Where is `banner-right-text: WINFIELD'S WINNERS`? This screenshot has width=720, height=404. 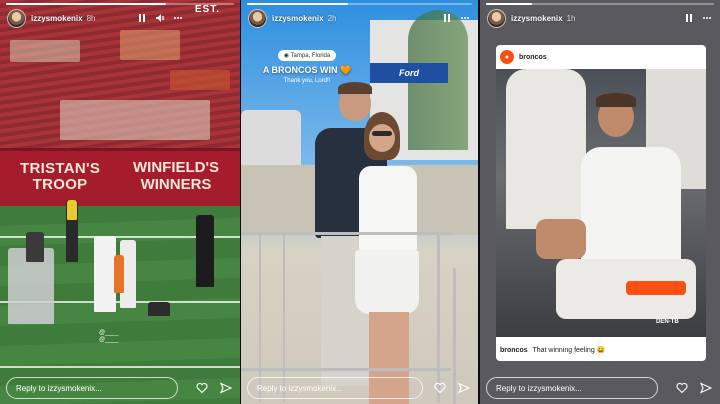 banner-right-text: WINFIELD'S WINNERS is located at coordinates (176, 176).